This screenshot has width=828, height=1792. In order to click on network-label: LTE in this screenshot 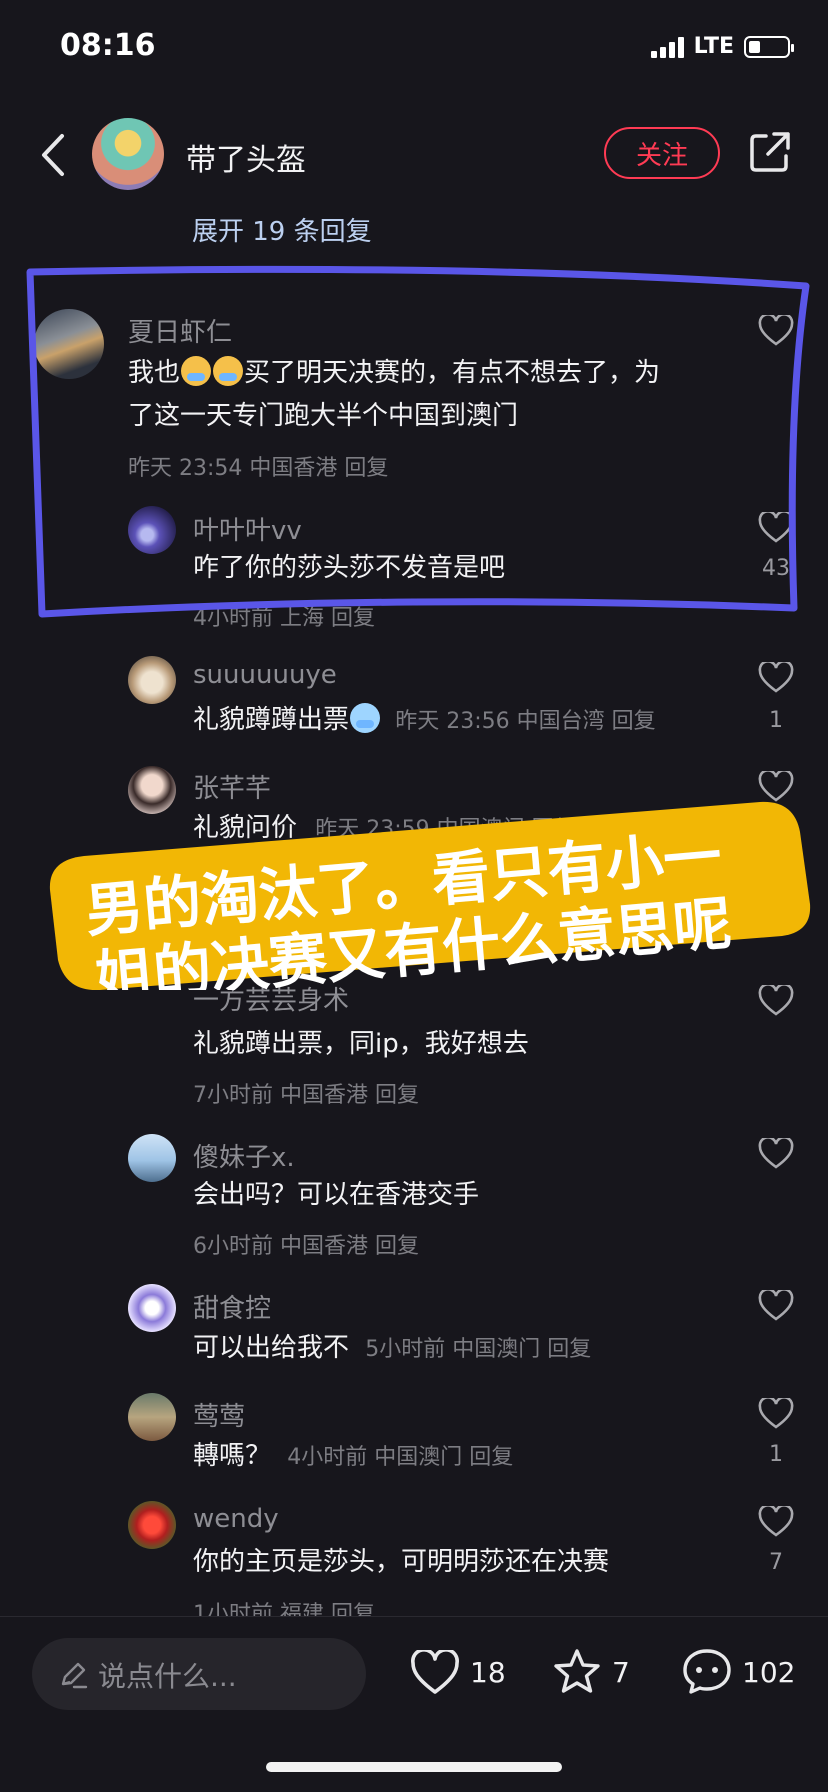, I will do `click(713, 46)`.